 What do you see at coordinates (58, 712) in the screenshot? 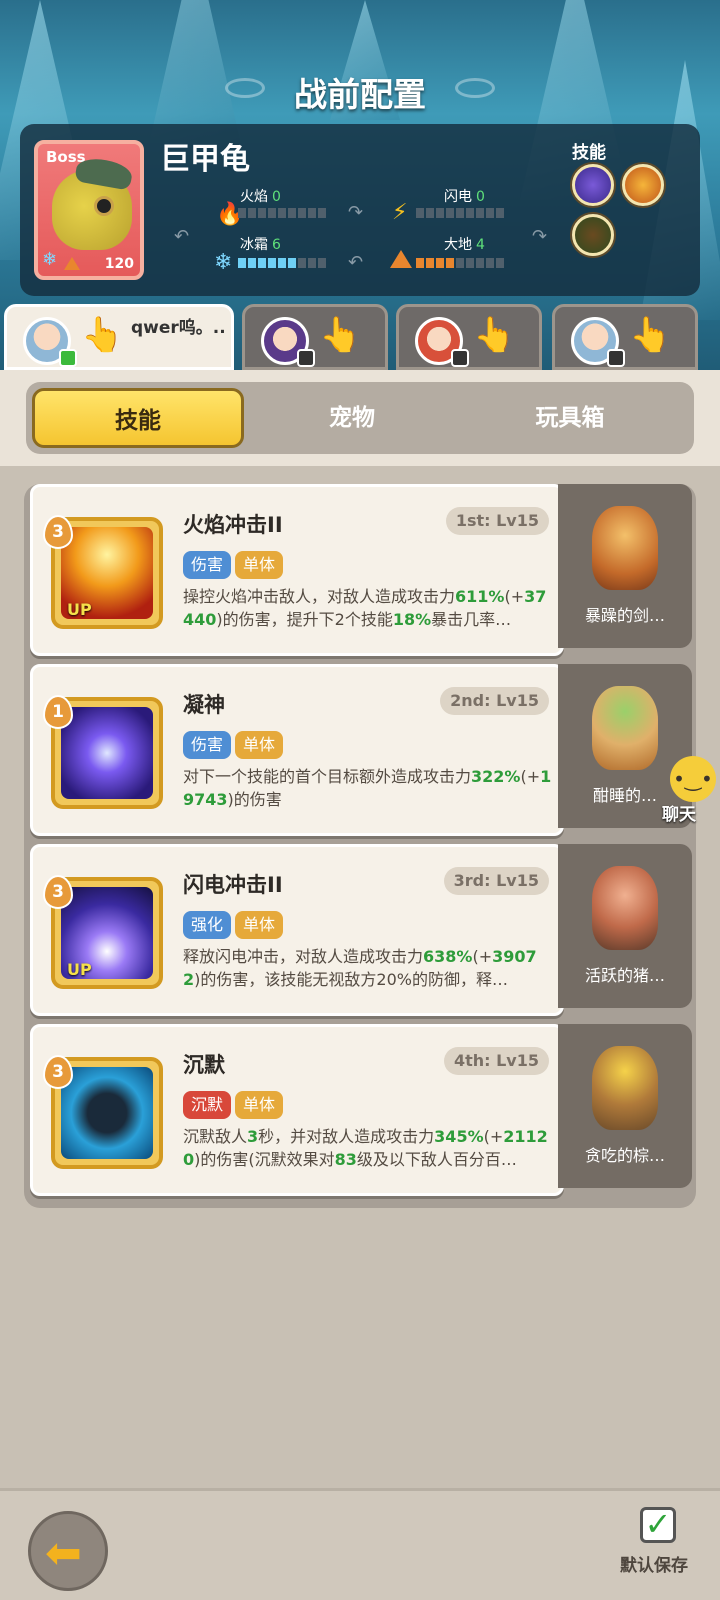
I see `skill-level-badge: 1` at bounding box center [58, 712].